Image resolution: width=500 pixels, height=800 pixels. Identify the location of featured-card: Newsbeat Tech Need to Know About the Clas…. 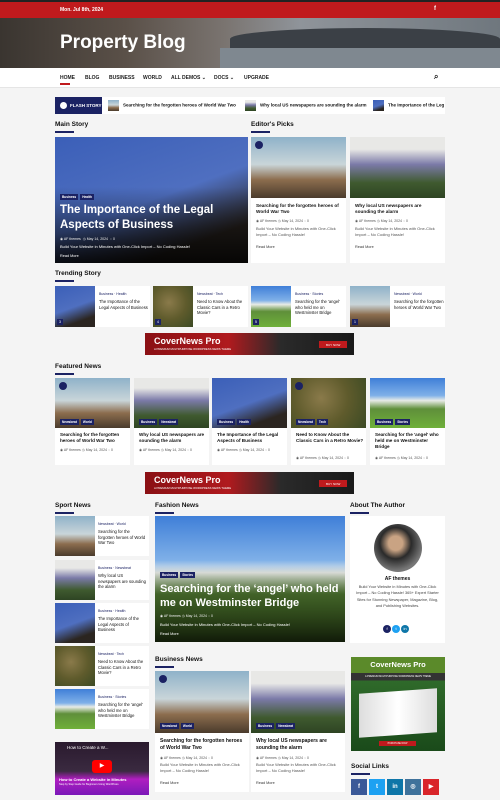
(328, 421).